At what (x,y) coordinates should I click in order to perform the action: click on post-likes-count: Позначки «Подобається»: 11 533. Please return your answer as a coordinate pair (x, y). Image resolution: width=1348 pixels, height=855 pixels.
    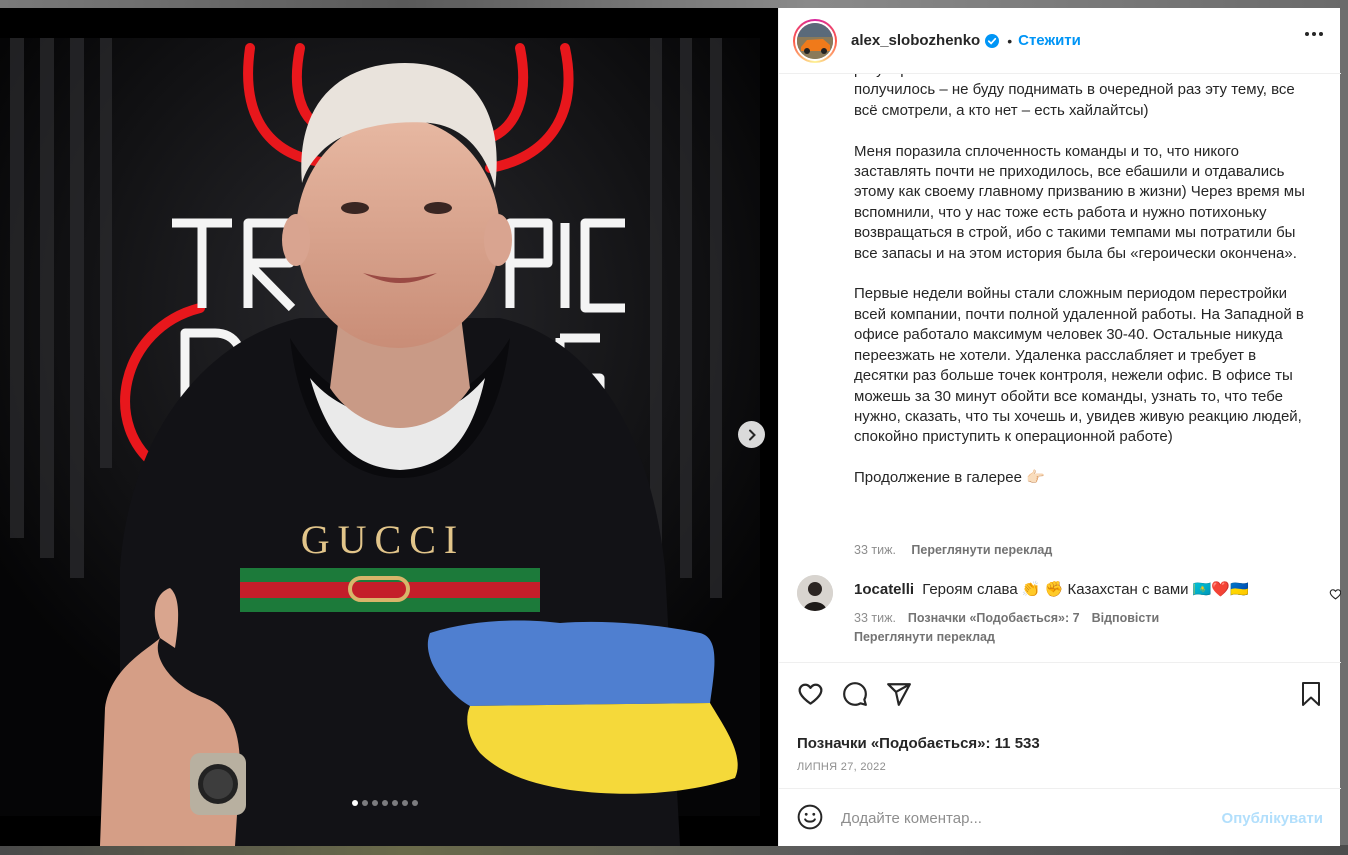
    Looking at the image, I should click on (918, 743).